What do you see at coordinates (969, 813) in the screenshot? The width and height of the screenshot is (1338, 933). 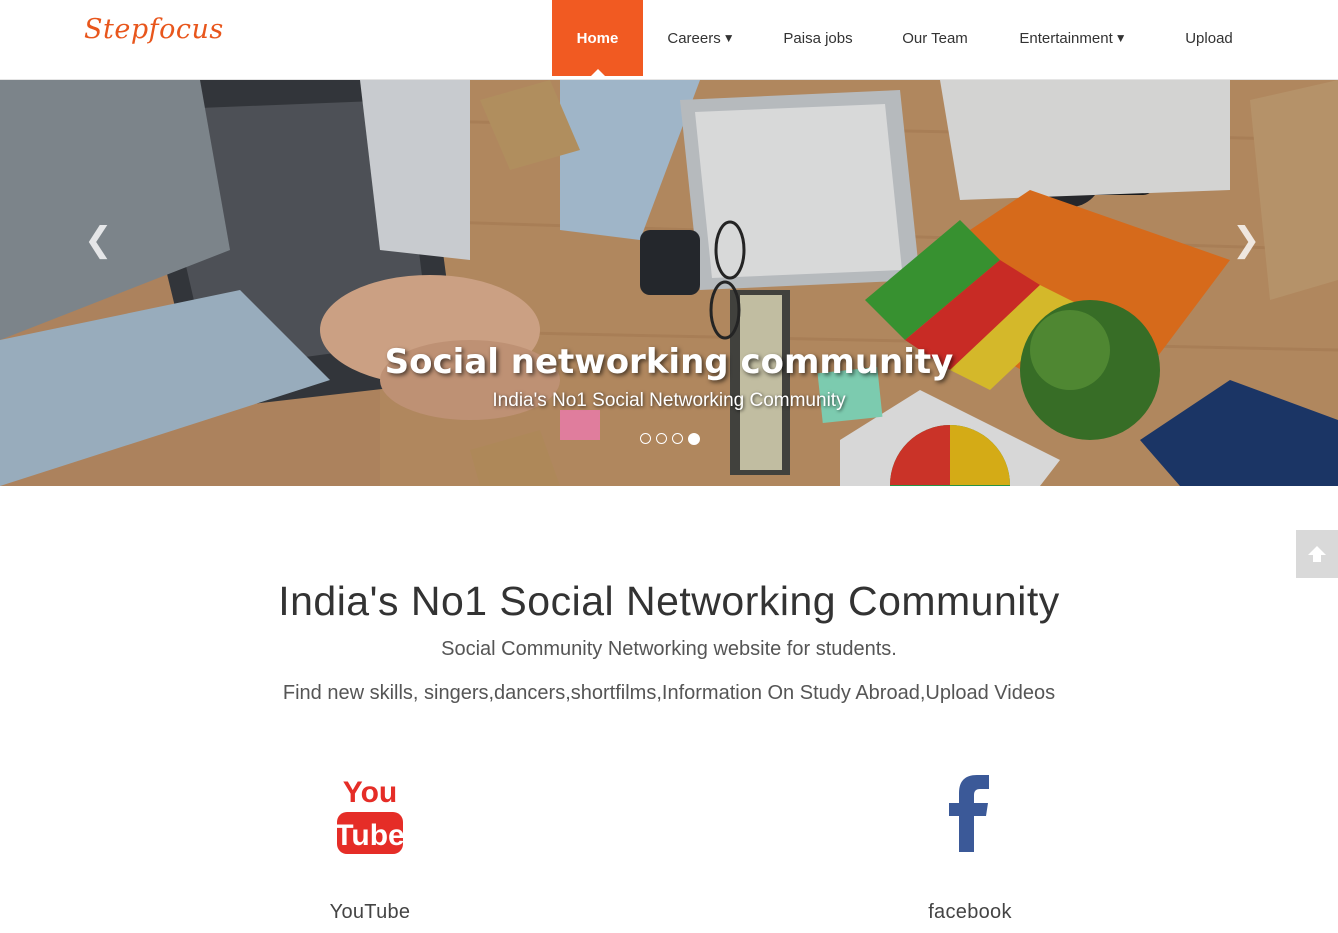 I see `facebook-icon` at bounding box center [969, 813].